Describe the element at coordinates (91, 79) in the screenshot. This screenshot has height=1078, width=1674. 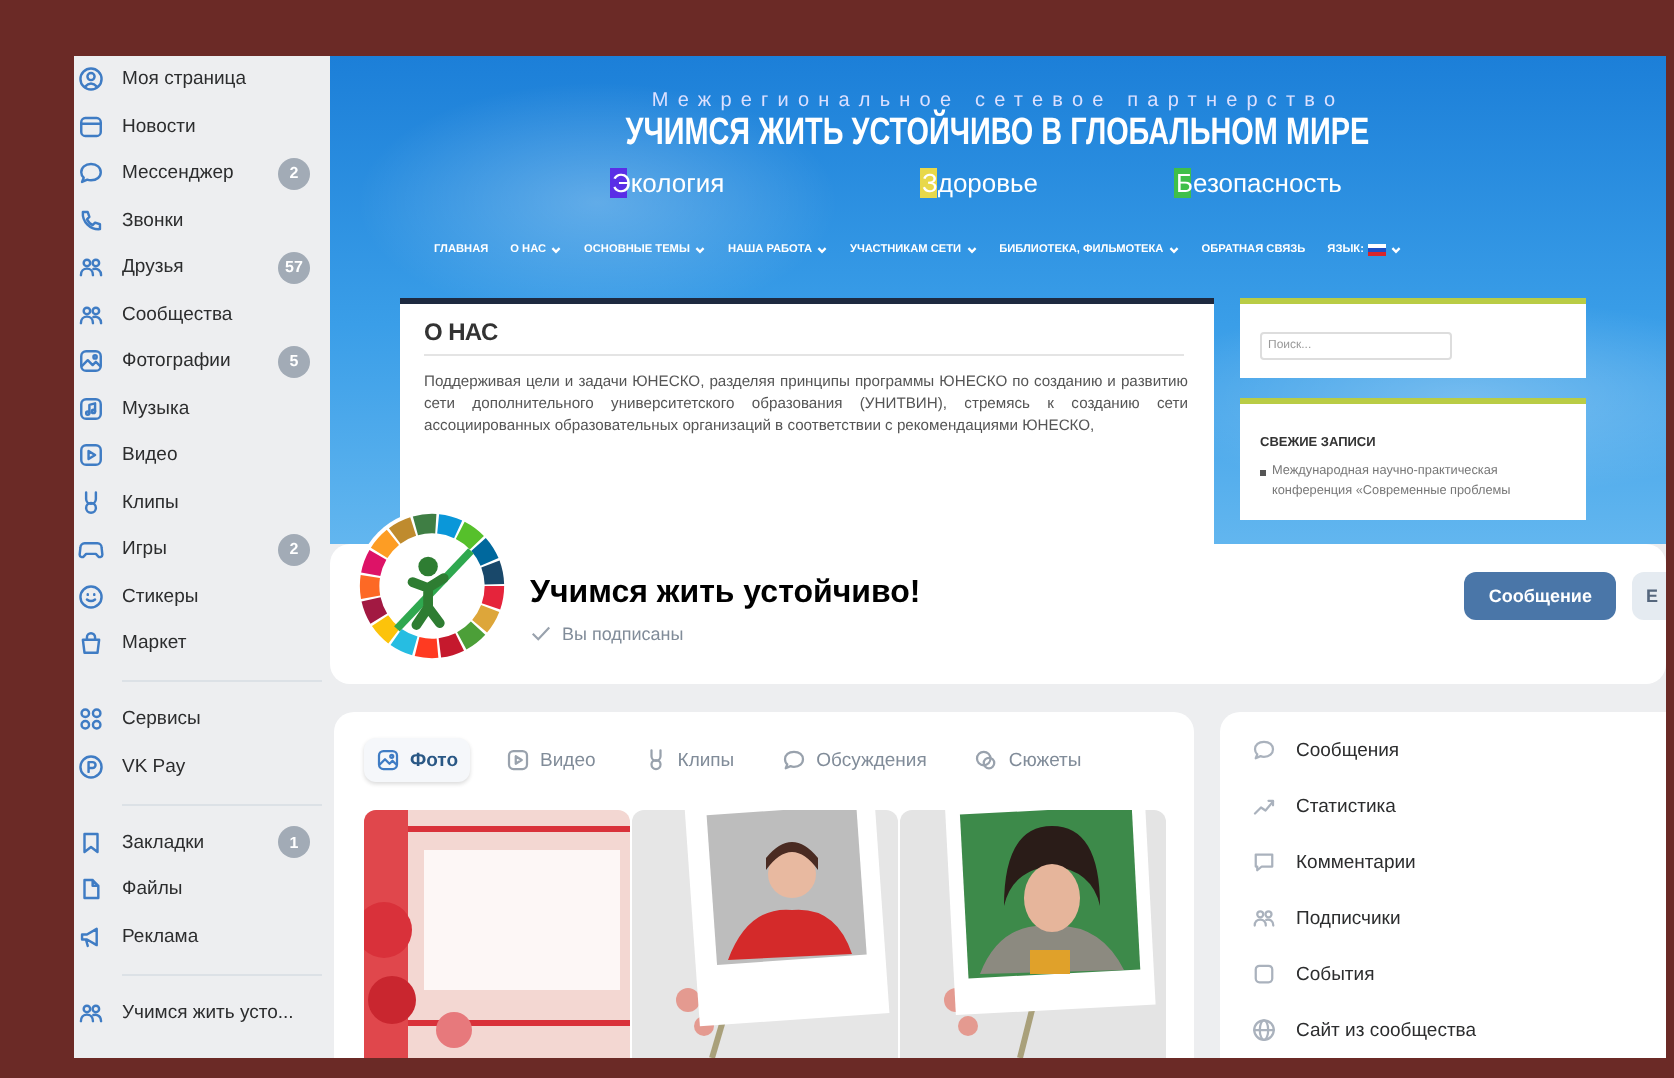
I see `user-icon` at that location.